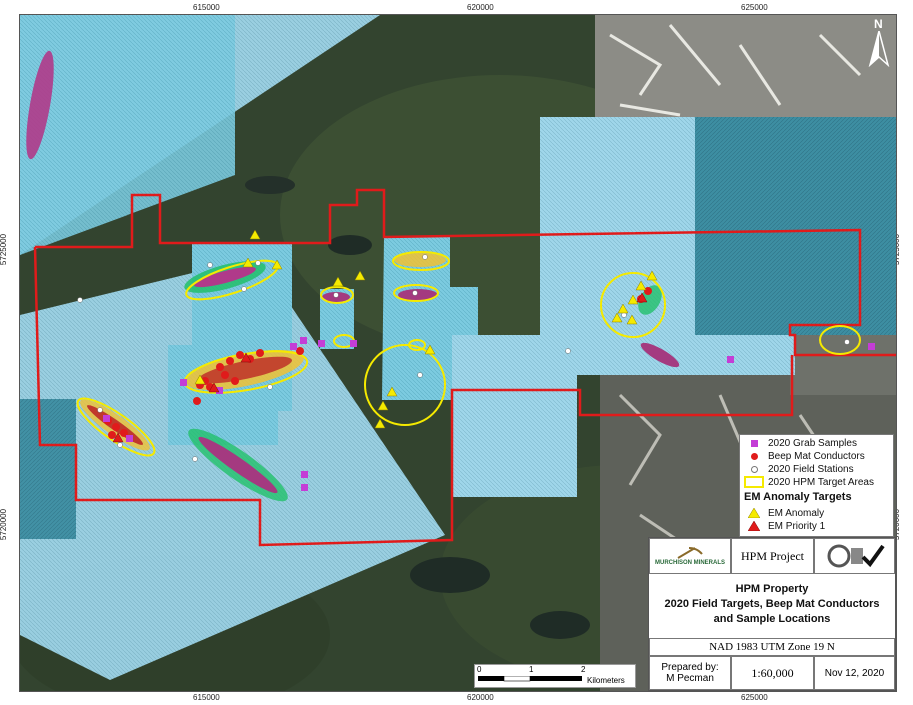 The height and width of the screenshot is (705, 913). Describe the element at coordinates (772, 589) in the screenshot. I see `title-line: HPM Property` at that location.